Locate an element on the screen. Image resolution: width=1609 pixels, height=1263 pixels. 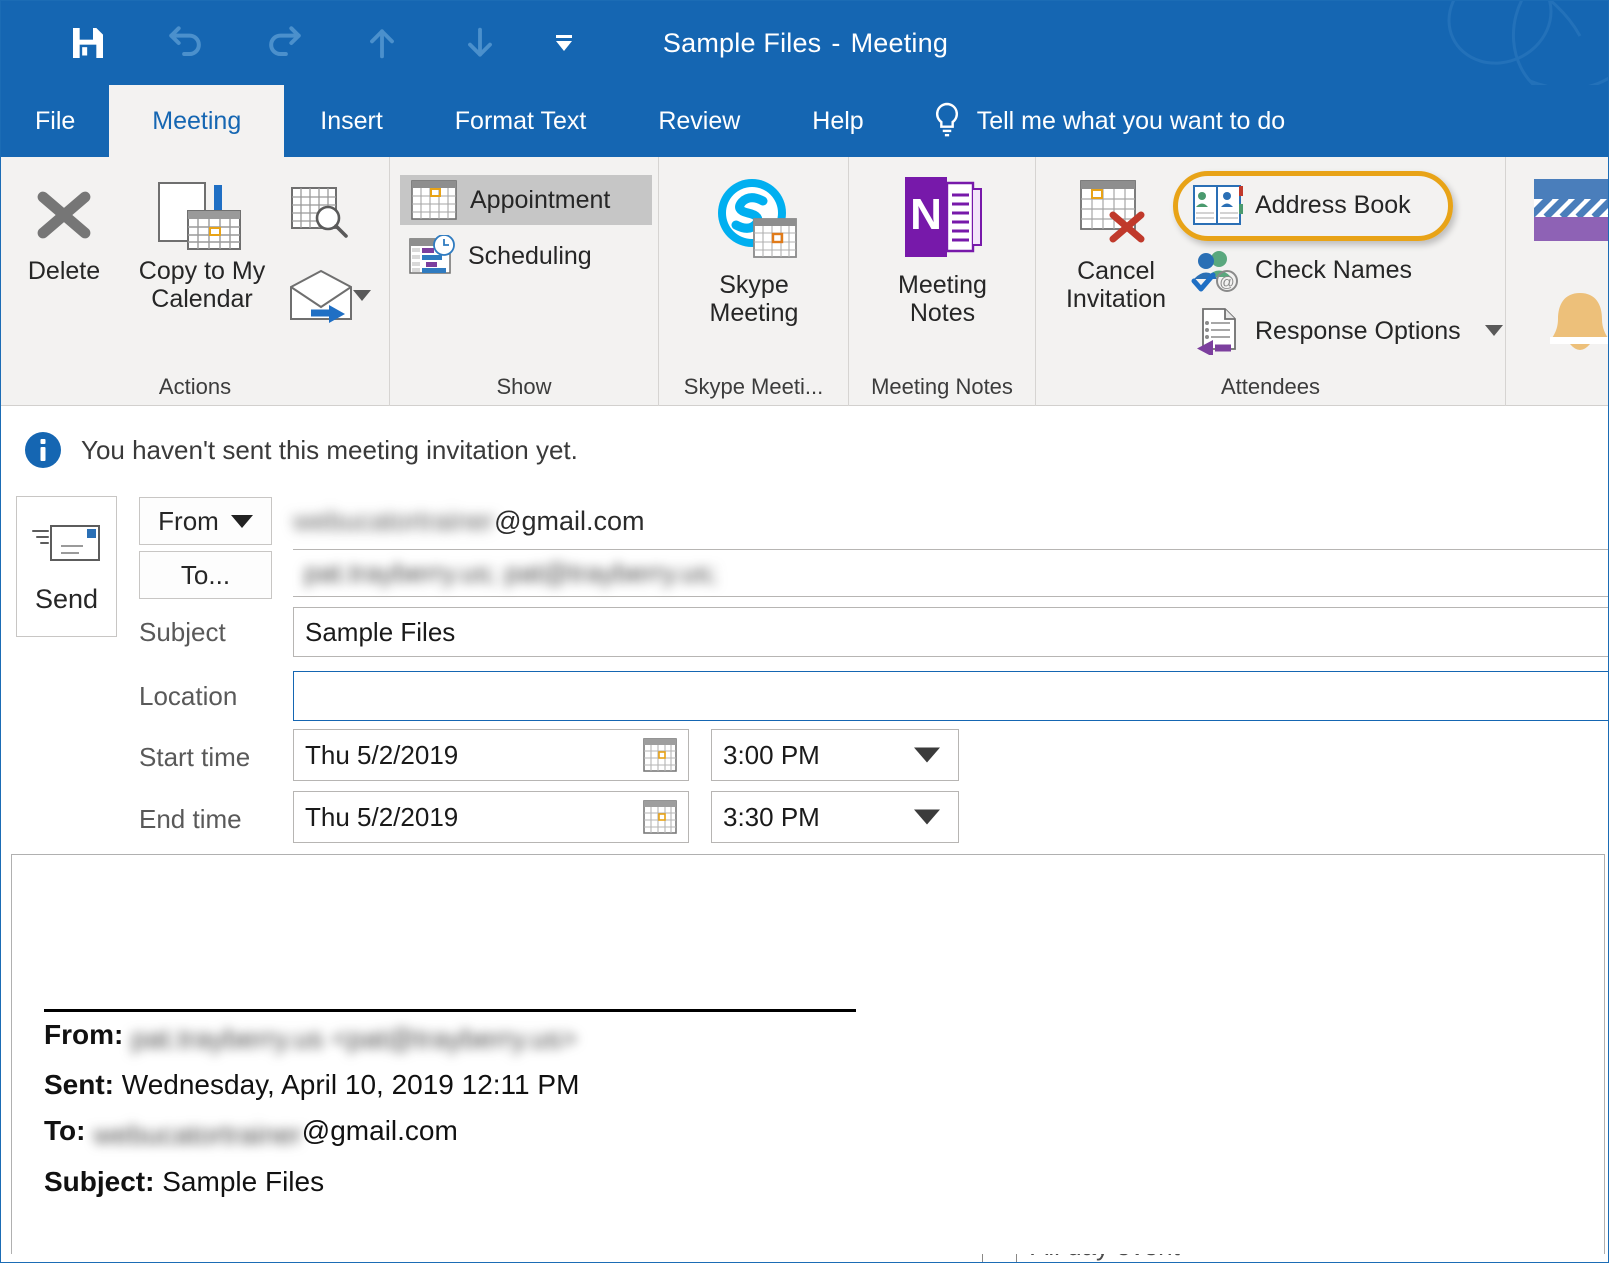
body-sent-line: Sent: Wednesday, April 10, 2019 12:11 PM is located at coordinates (815, 1085).